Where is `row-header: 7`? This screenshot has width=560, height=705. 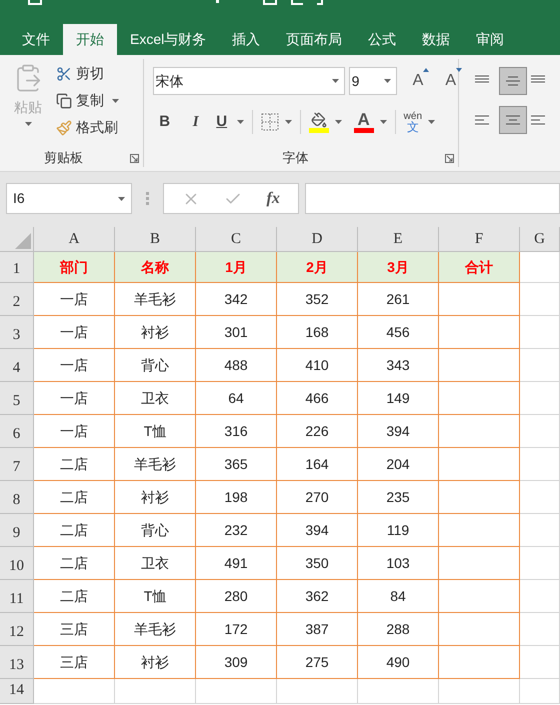 row-header: 7 is located at coordinates (17, 464).